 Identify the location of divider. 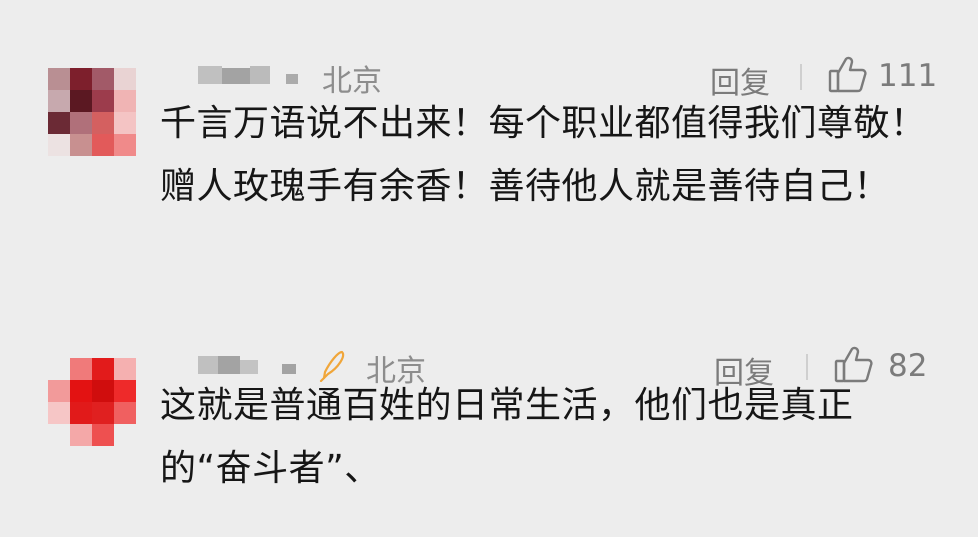
(801, 77).